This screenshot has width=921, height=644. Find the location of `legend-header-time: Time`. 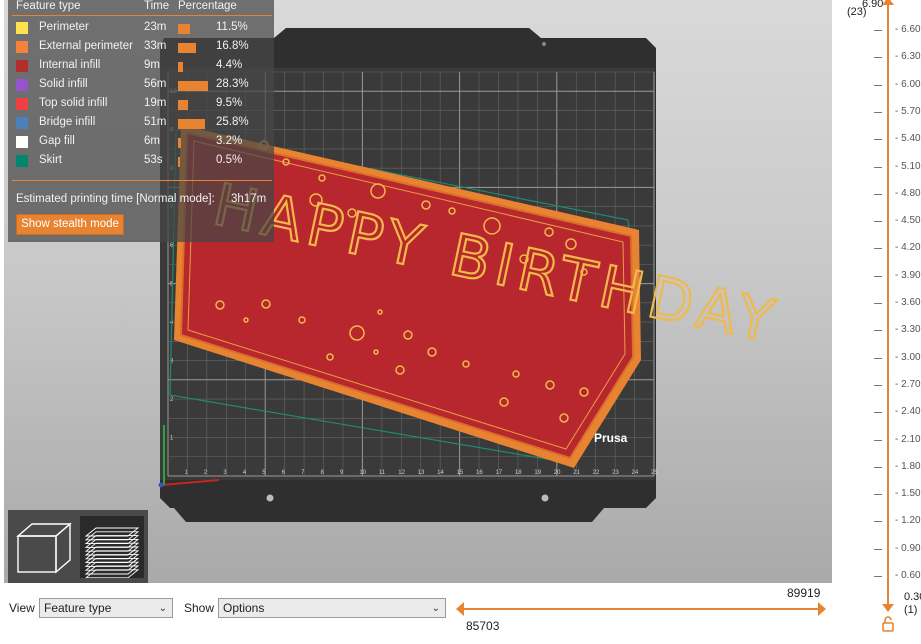

legend-header-time: Time is located at coordinates (157, 6).